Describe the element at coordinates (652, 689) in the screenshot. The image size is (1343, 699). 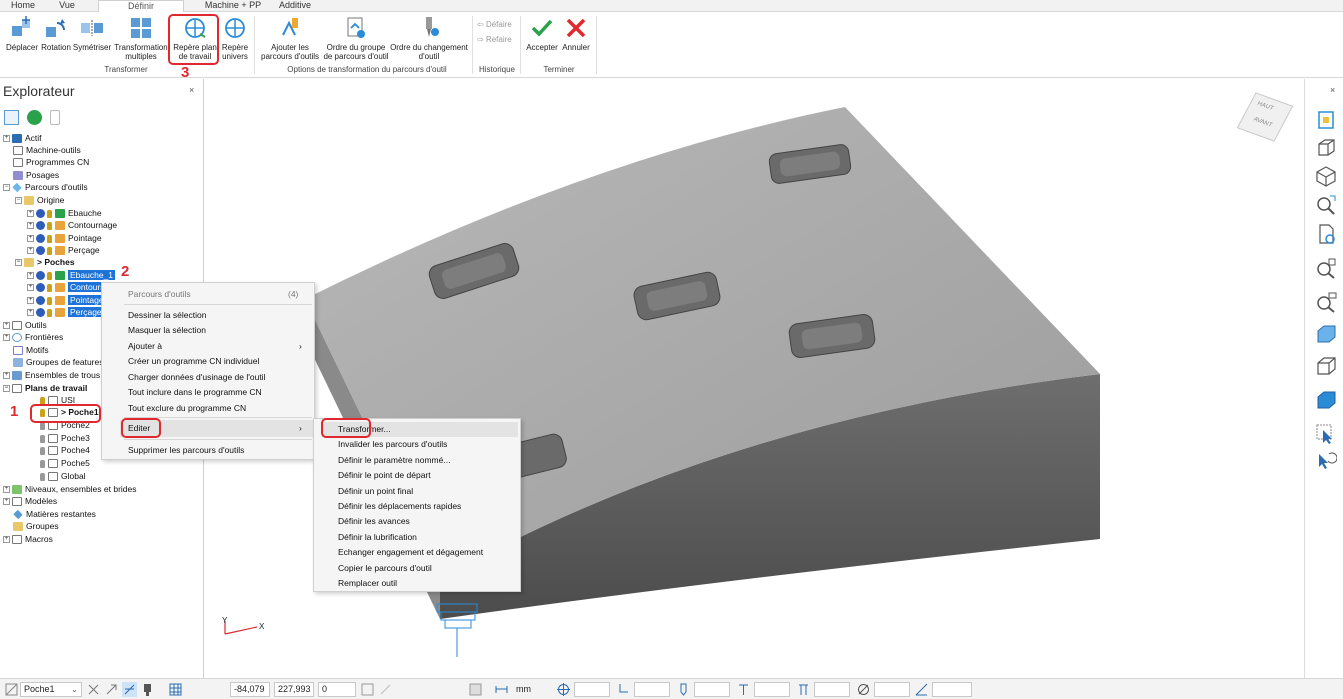
I see `thickness-field` at that location.